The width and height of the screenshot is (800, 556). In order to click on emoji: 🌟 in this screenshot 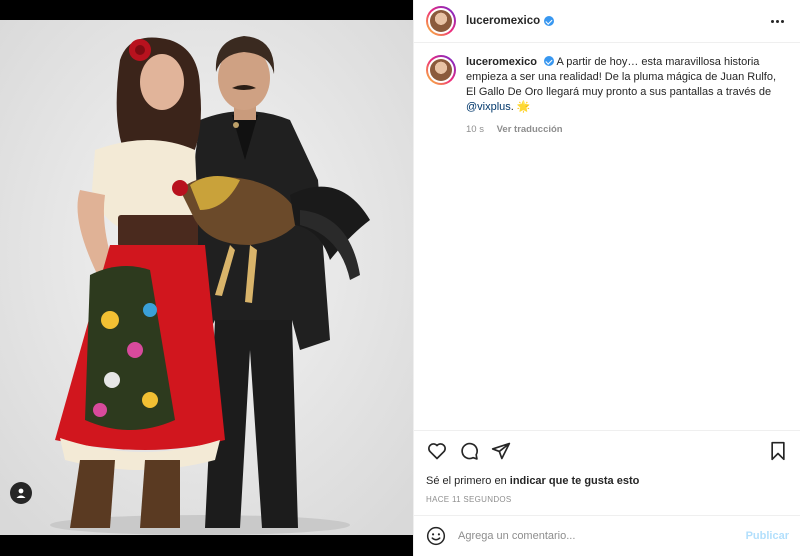, I will do `click(523, 107)`.